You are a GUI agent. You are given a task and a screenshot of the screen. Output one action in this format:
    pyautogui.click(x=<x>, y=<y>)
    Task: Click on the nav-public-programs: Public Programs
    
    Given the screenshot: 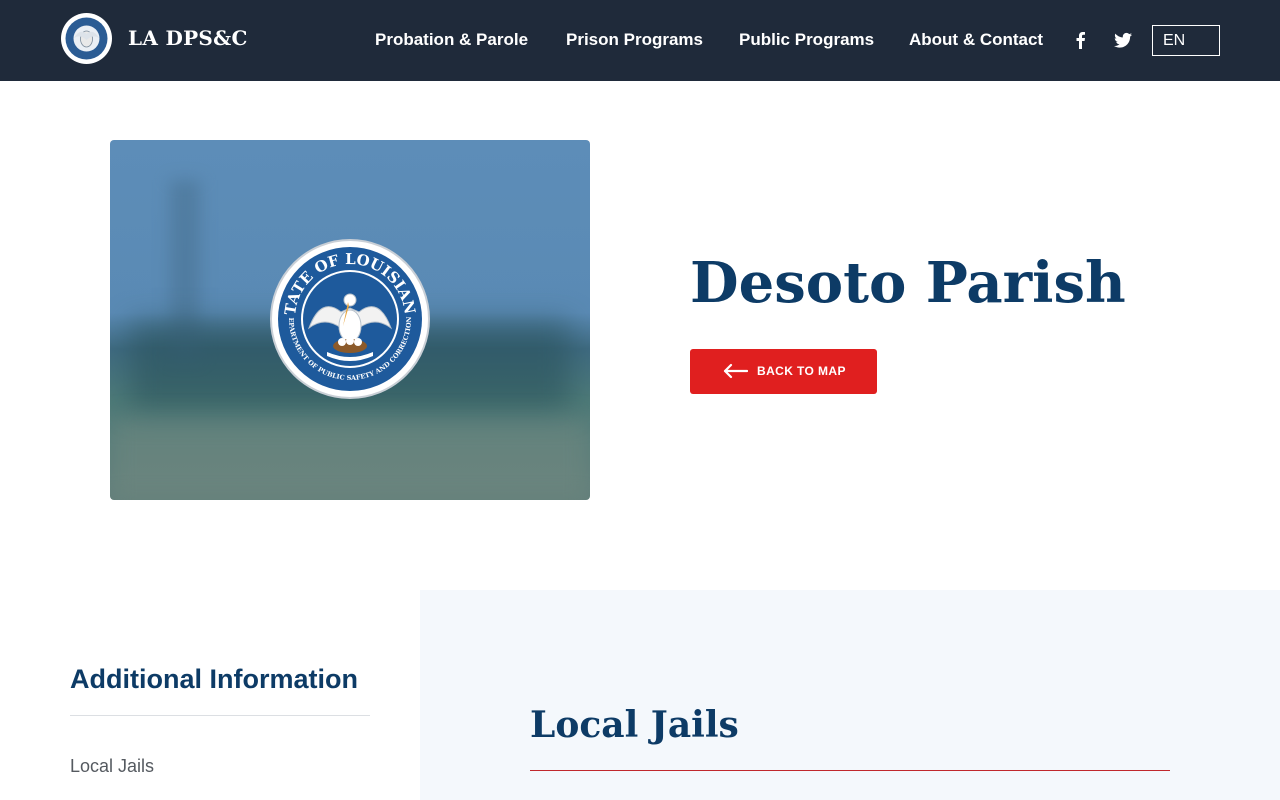 What is the action you would take?
    pyautogui.click(x=806, y=40)
    